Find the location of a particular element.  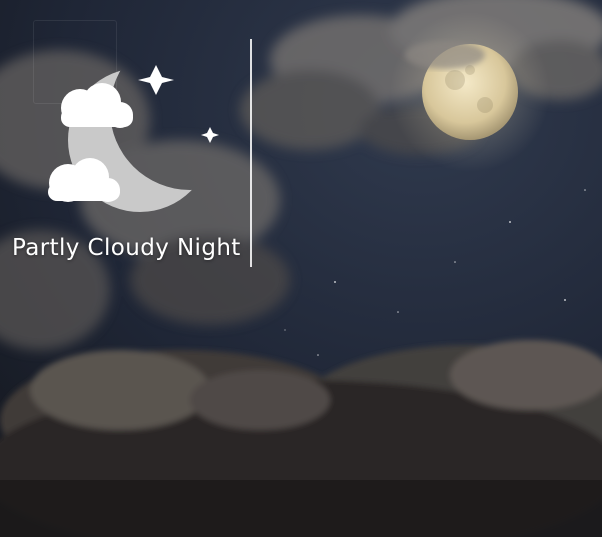

partly-cloudy-night-icon is located at coordinates (133, 138).